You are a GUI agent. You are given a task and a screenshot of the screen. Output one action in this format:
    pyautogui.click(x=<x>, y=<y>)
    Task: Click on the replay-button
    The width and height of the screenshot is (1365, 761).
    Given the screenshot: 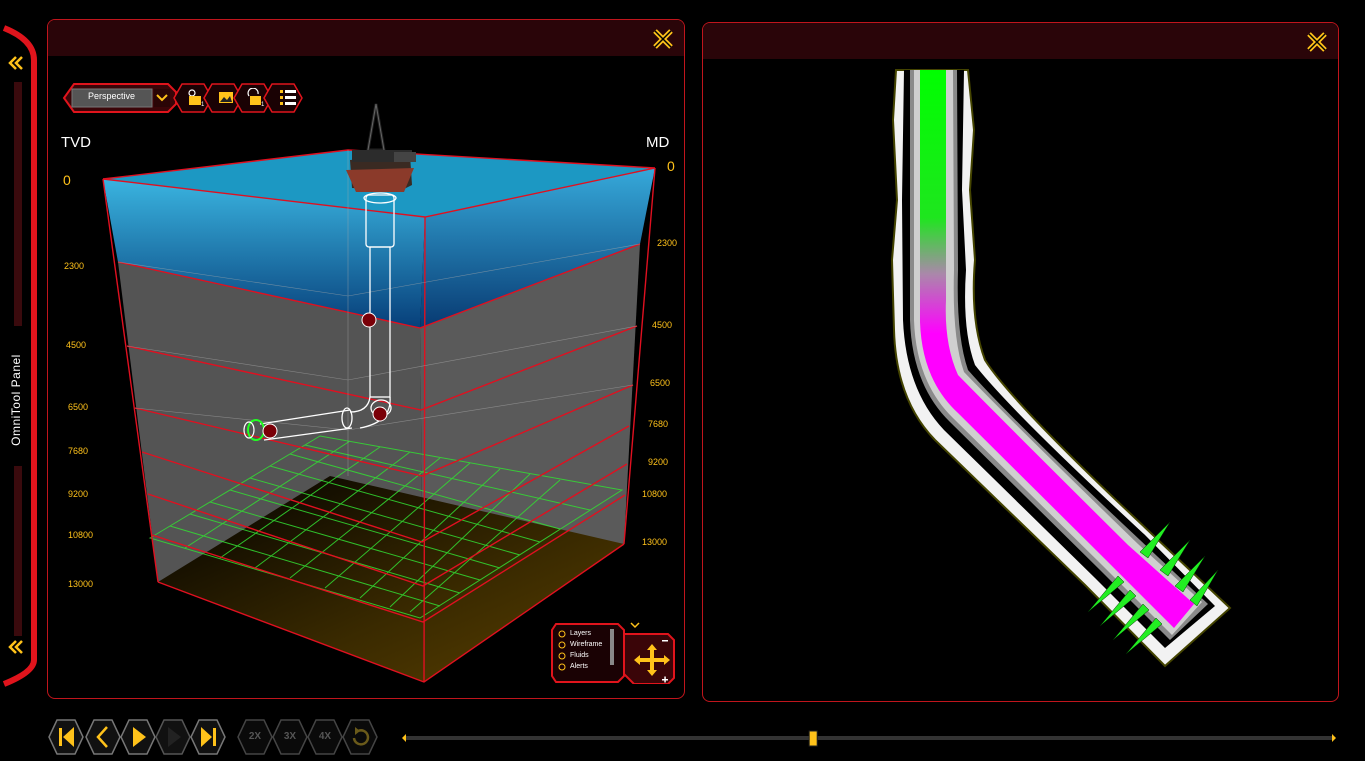 What is the action you would take?
    pyautogui.click(x=360, y=737)
    